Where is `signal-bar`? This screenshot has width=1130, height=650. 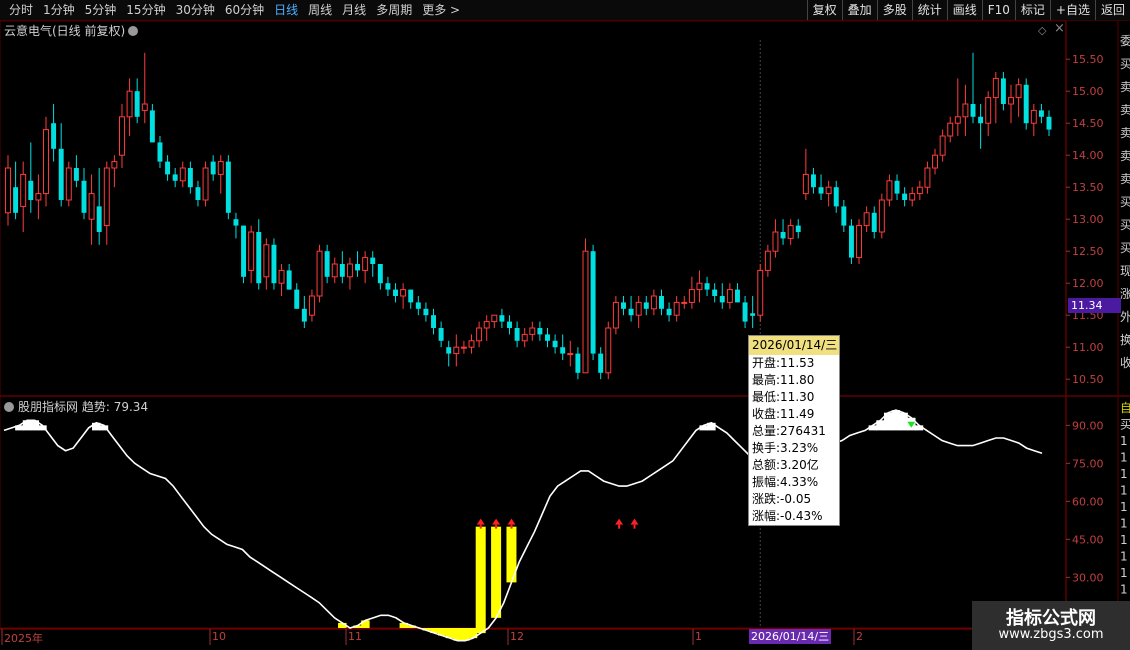
signal-bar is located at coordinates (496, 572).